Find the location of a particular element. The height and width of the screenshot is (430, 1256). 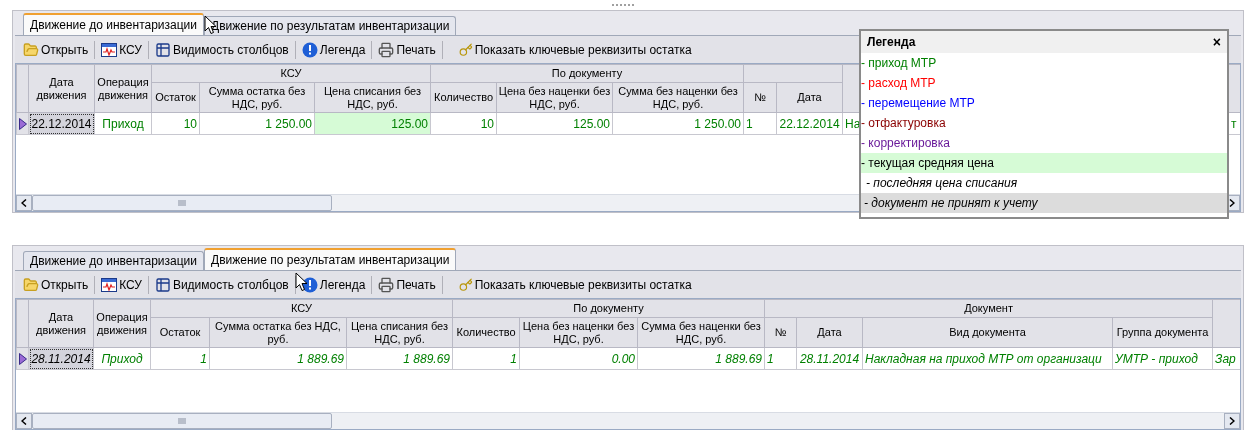

splitter-grip-icon is located at coordinates (624, 5).